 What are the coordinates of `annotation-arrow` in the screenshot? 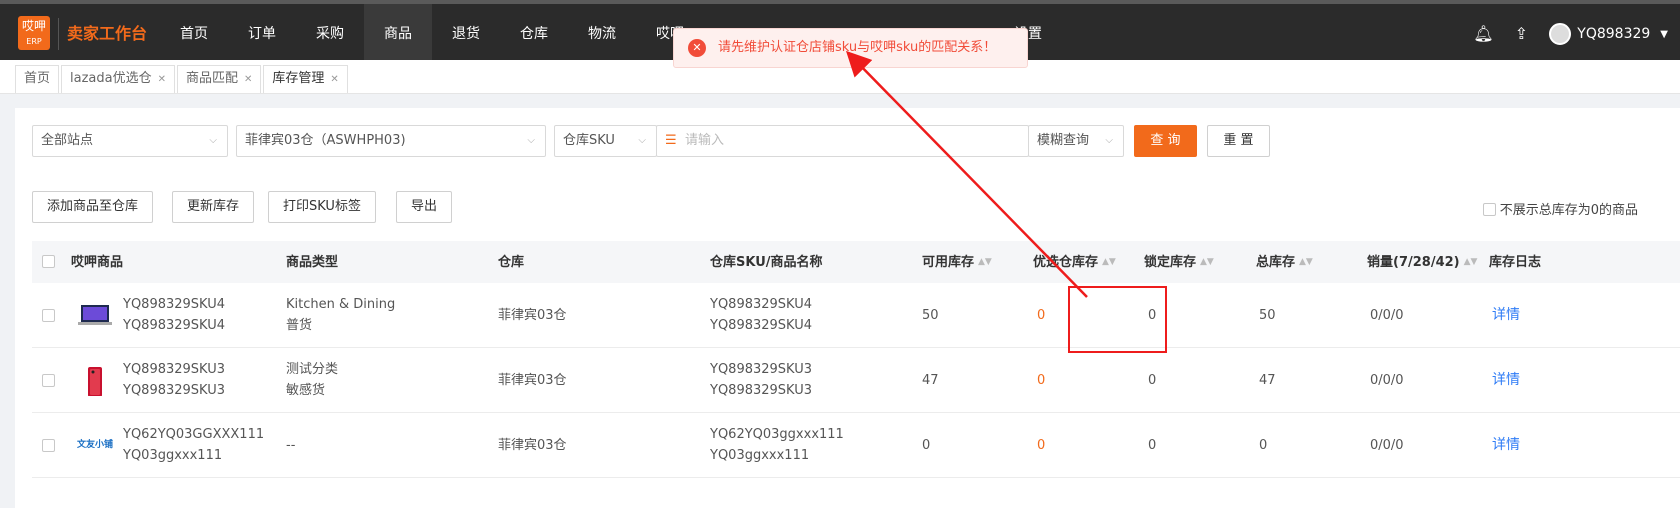 It's located at (967, 174).